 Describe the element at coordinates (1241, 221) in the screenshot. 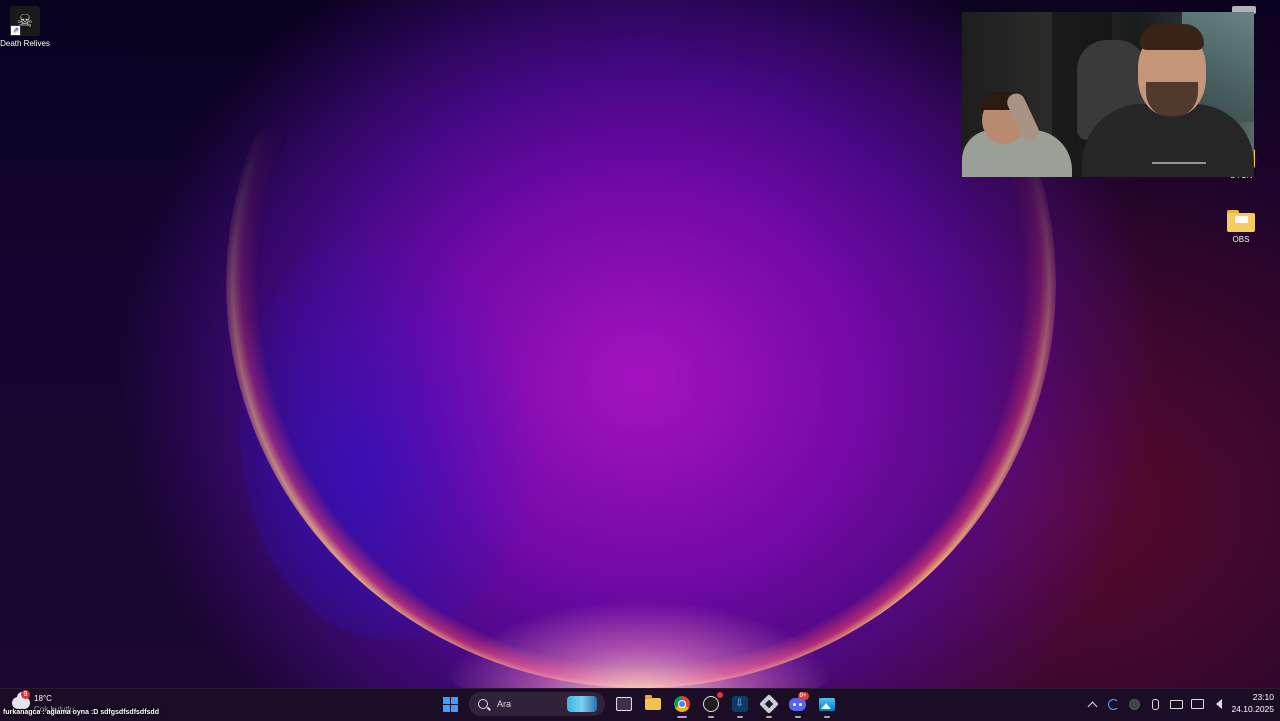

I see `folder-icon` at that location.